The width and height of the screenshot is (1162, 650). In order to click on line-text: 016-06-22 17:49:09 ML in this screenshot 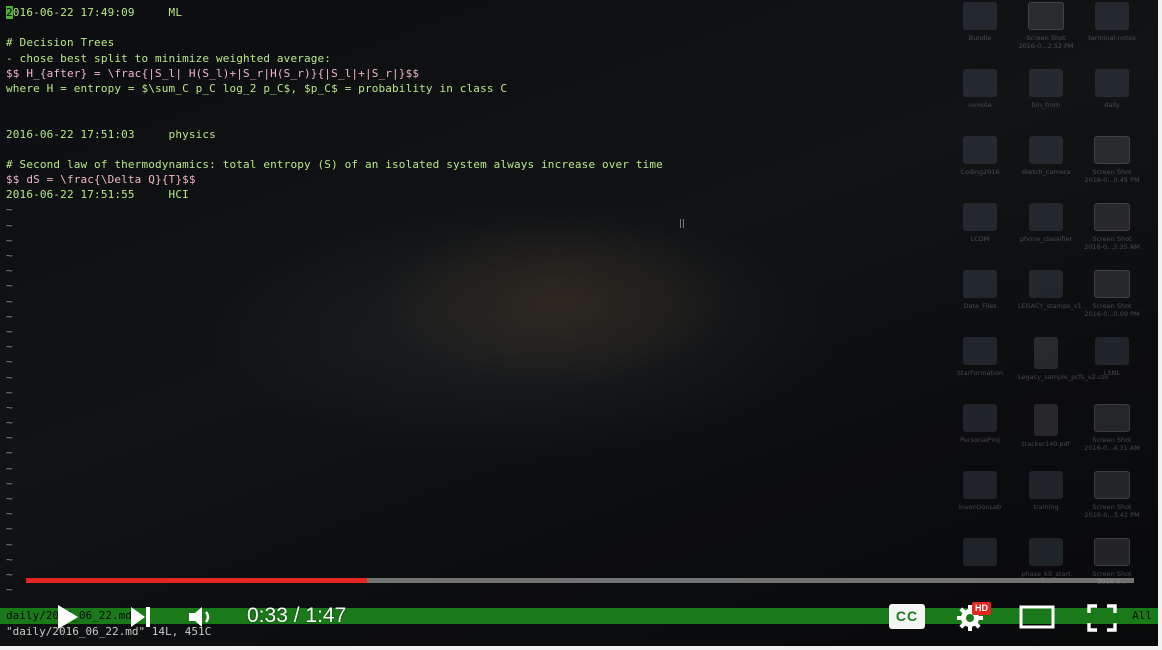, I will do `click(97, 12)`.